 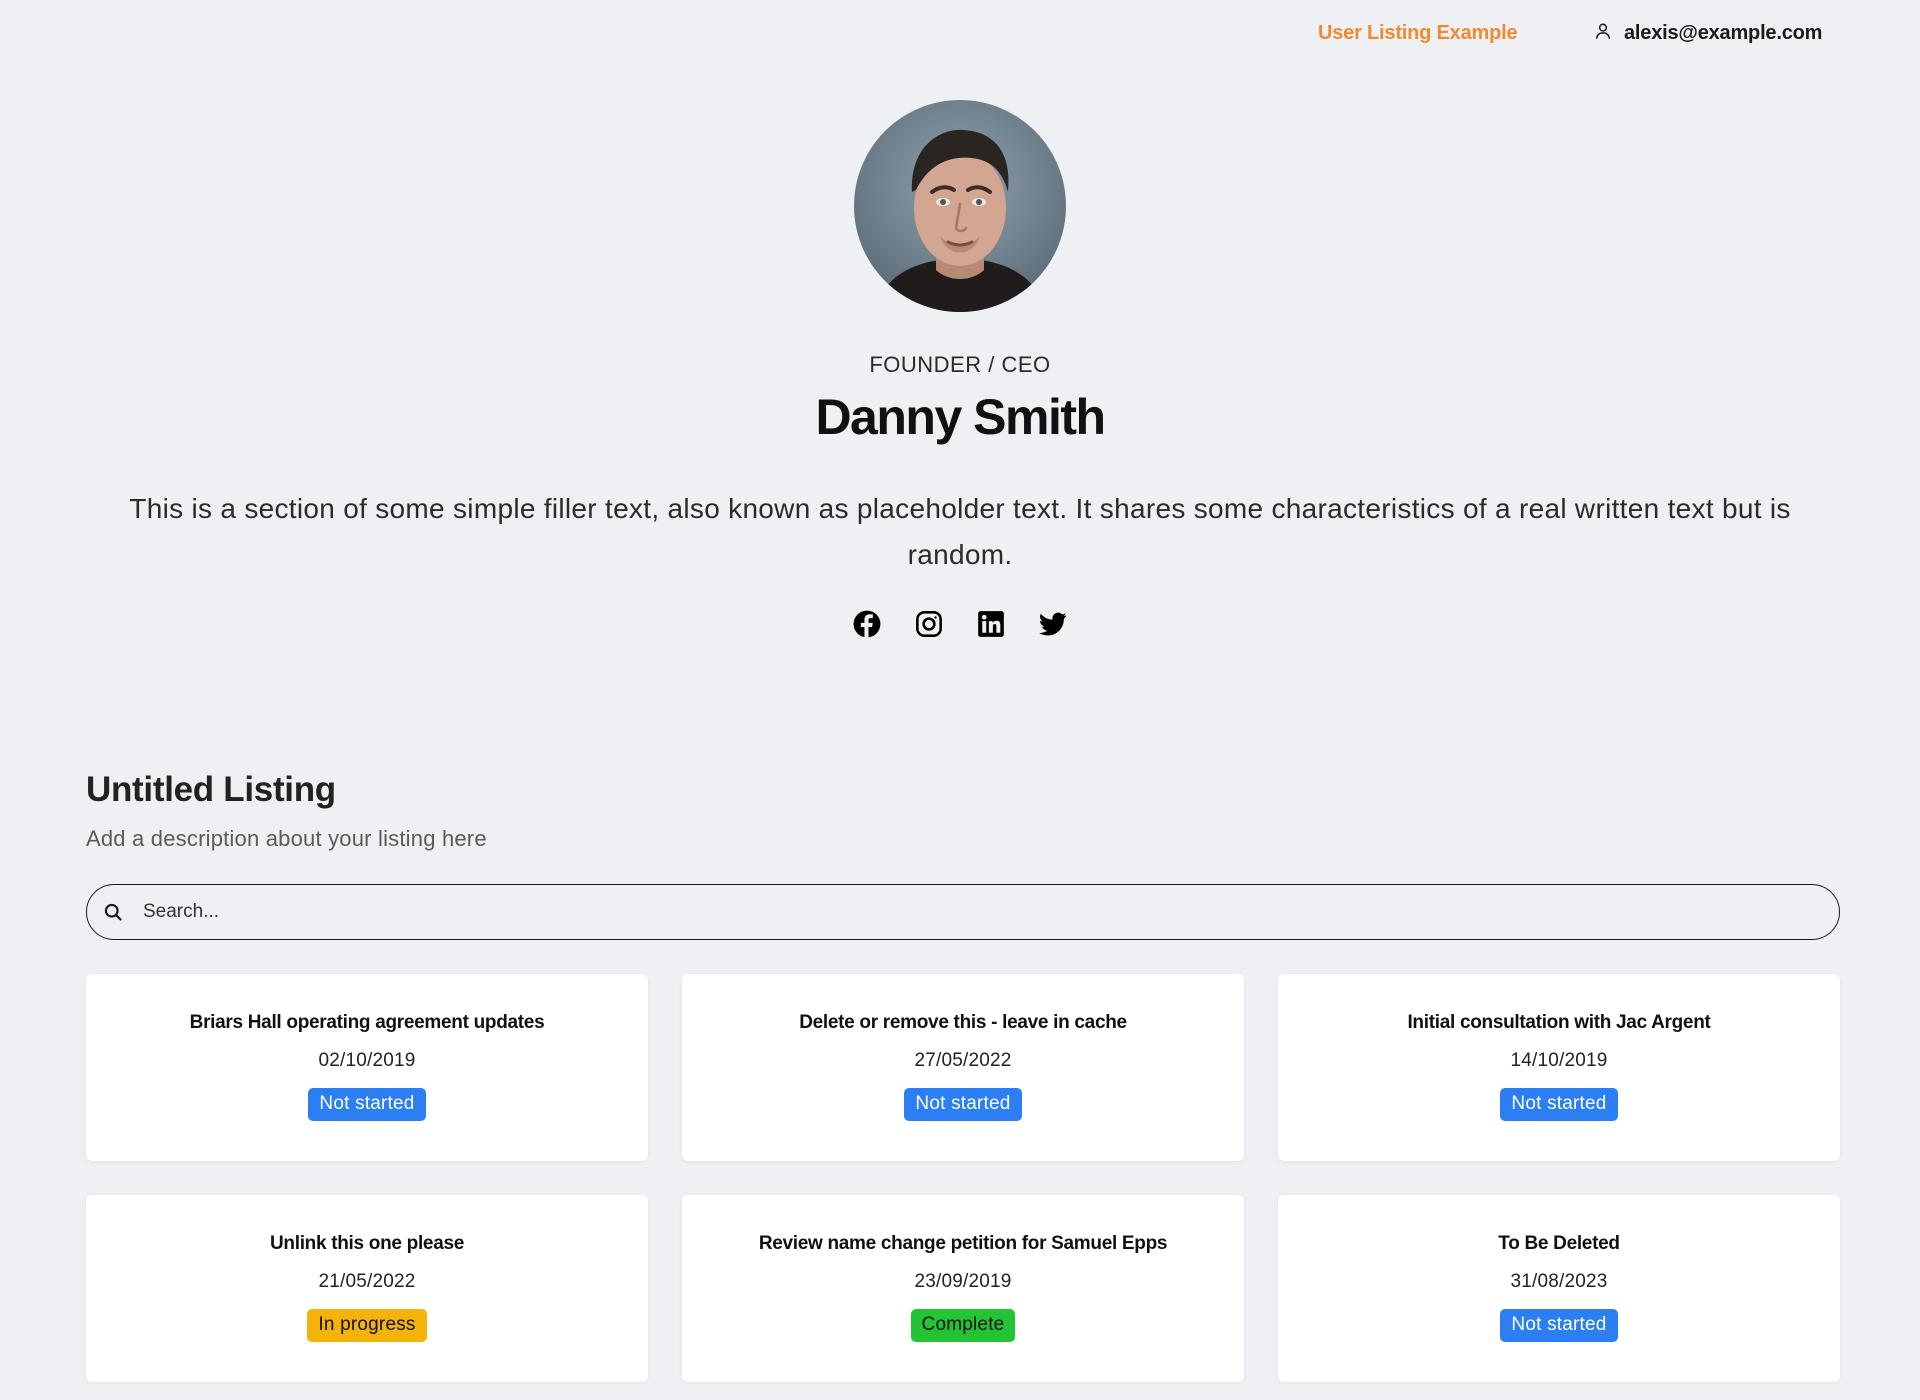 I want to click on card-title: Delete or remove this - leave in cache, so click(x=963, y=1022).